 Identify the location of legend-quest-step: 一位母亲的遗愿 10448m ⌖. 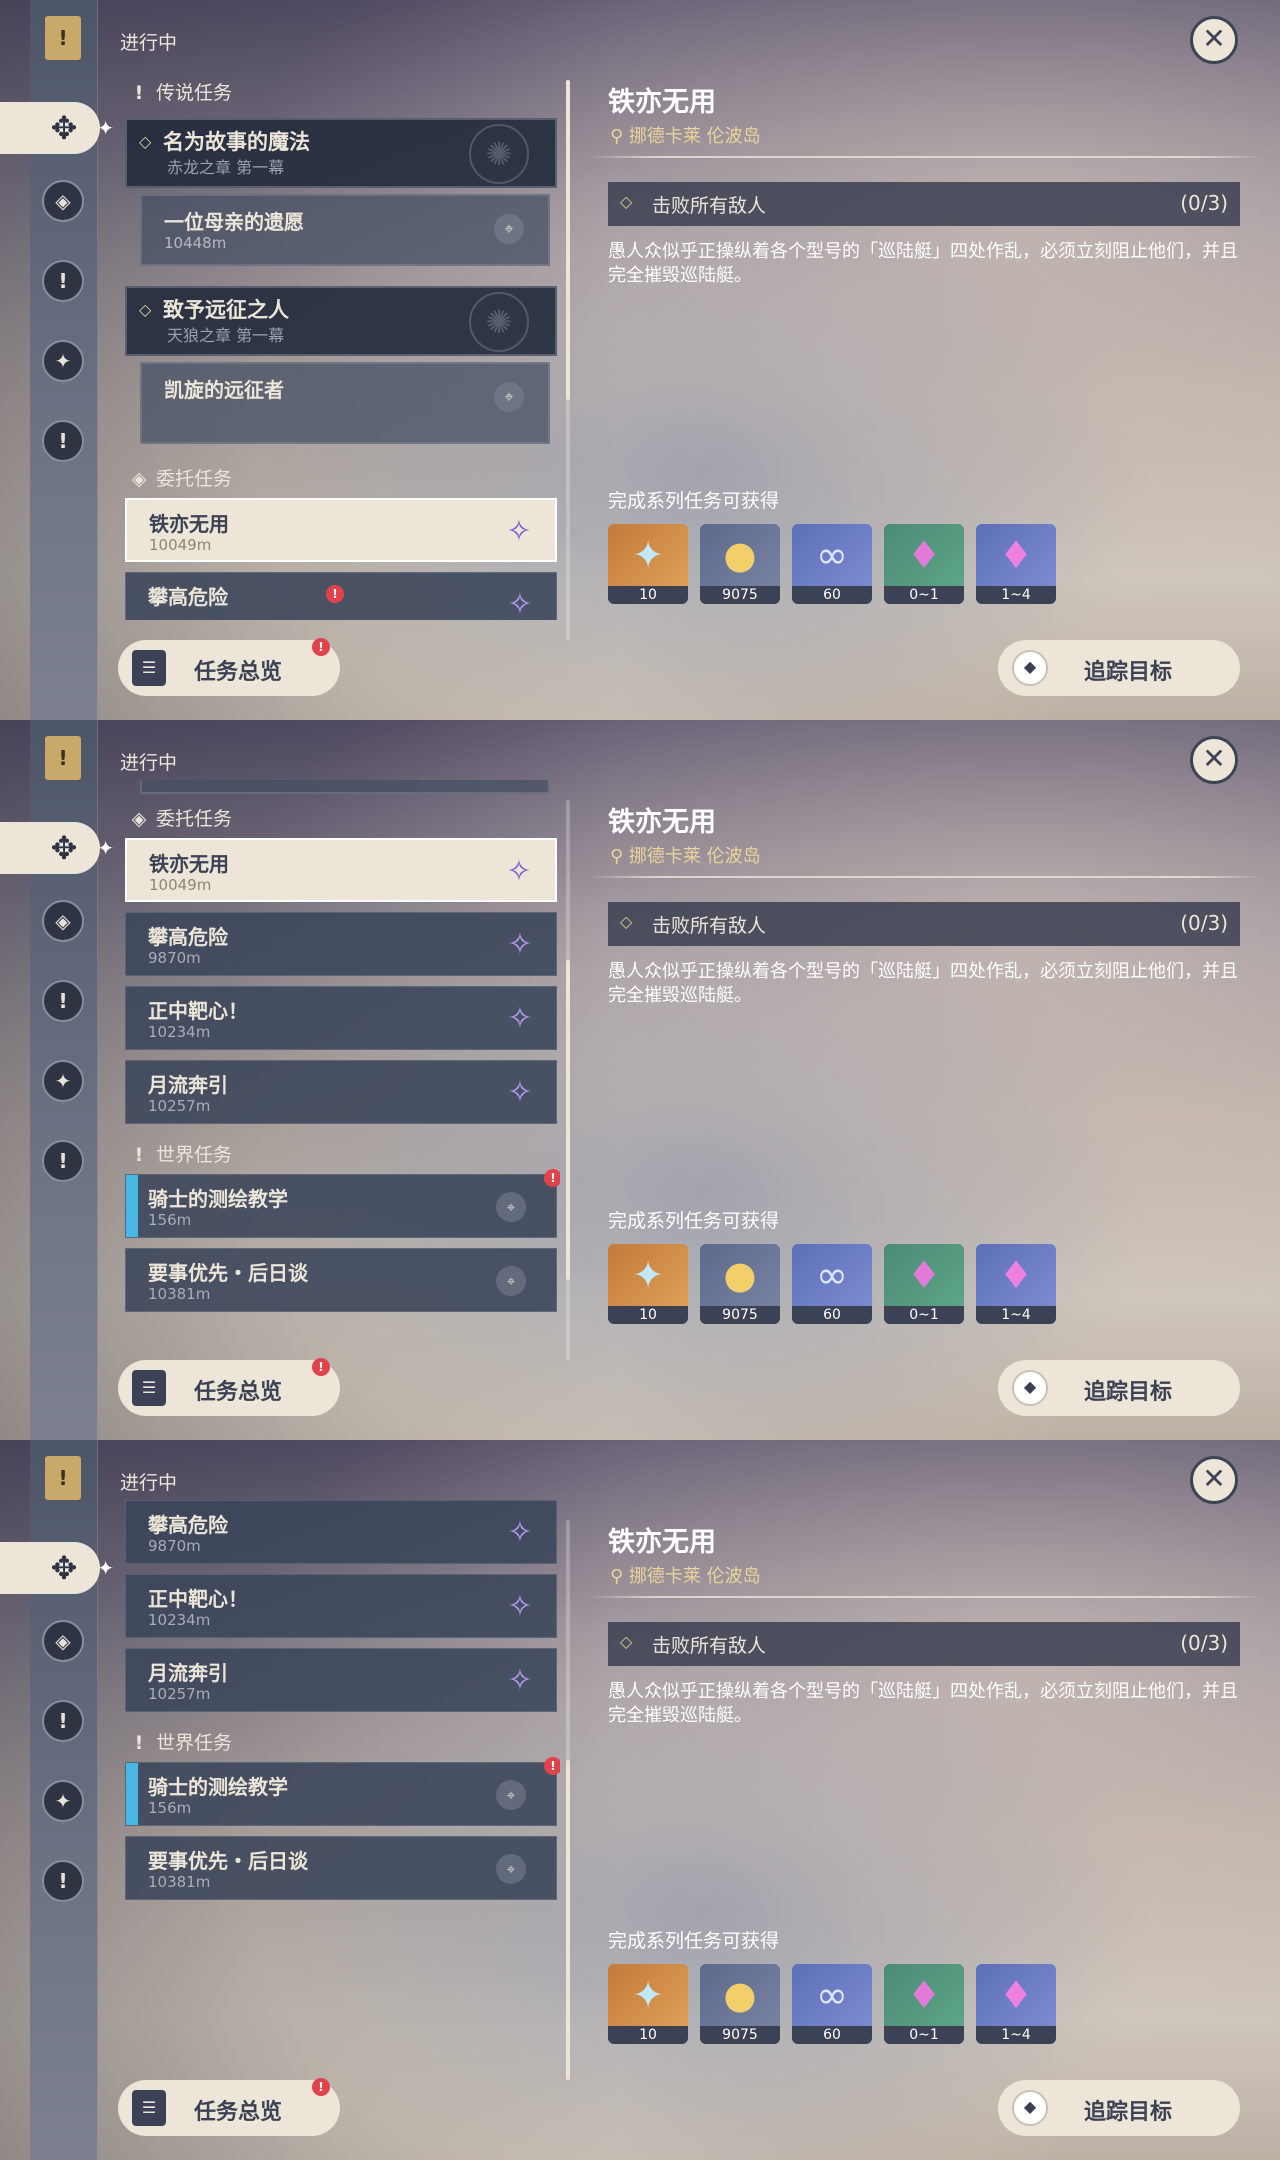
(345, 230).